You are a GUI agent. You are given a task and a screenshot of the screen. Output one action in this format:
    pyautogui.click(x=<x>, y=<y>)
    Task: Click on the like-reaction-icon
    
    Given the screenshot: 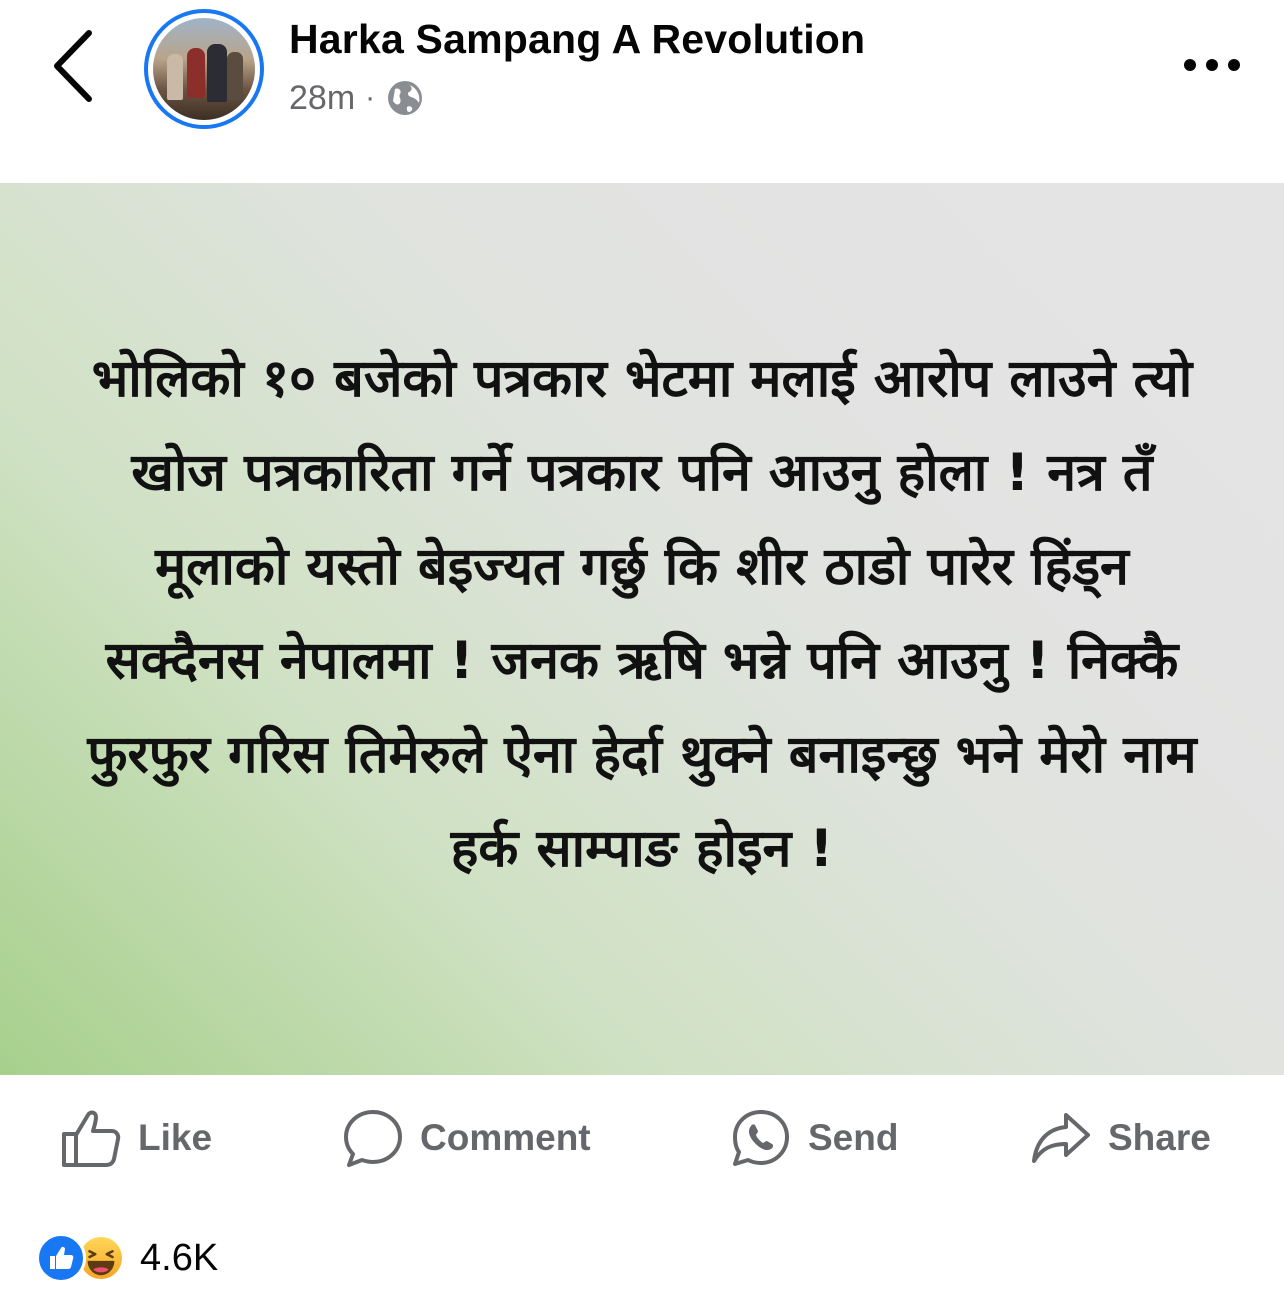 What is the action you would take?
    pyautogui.click(x=61, y=1258)
    